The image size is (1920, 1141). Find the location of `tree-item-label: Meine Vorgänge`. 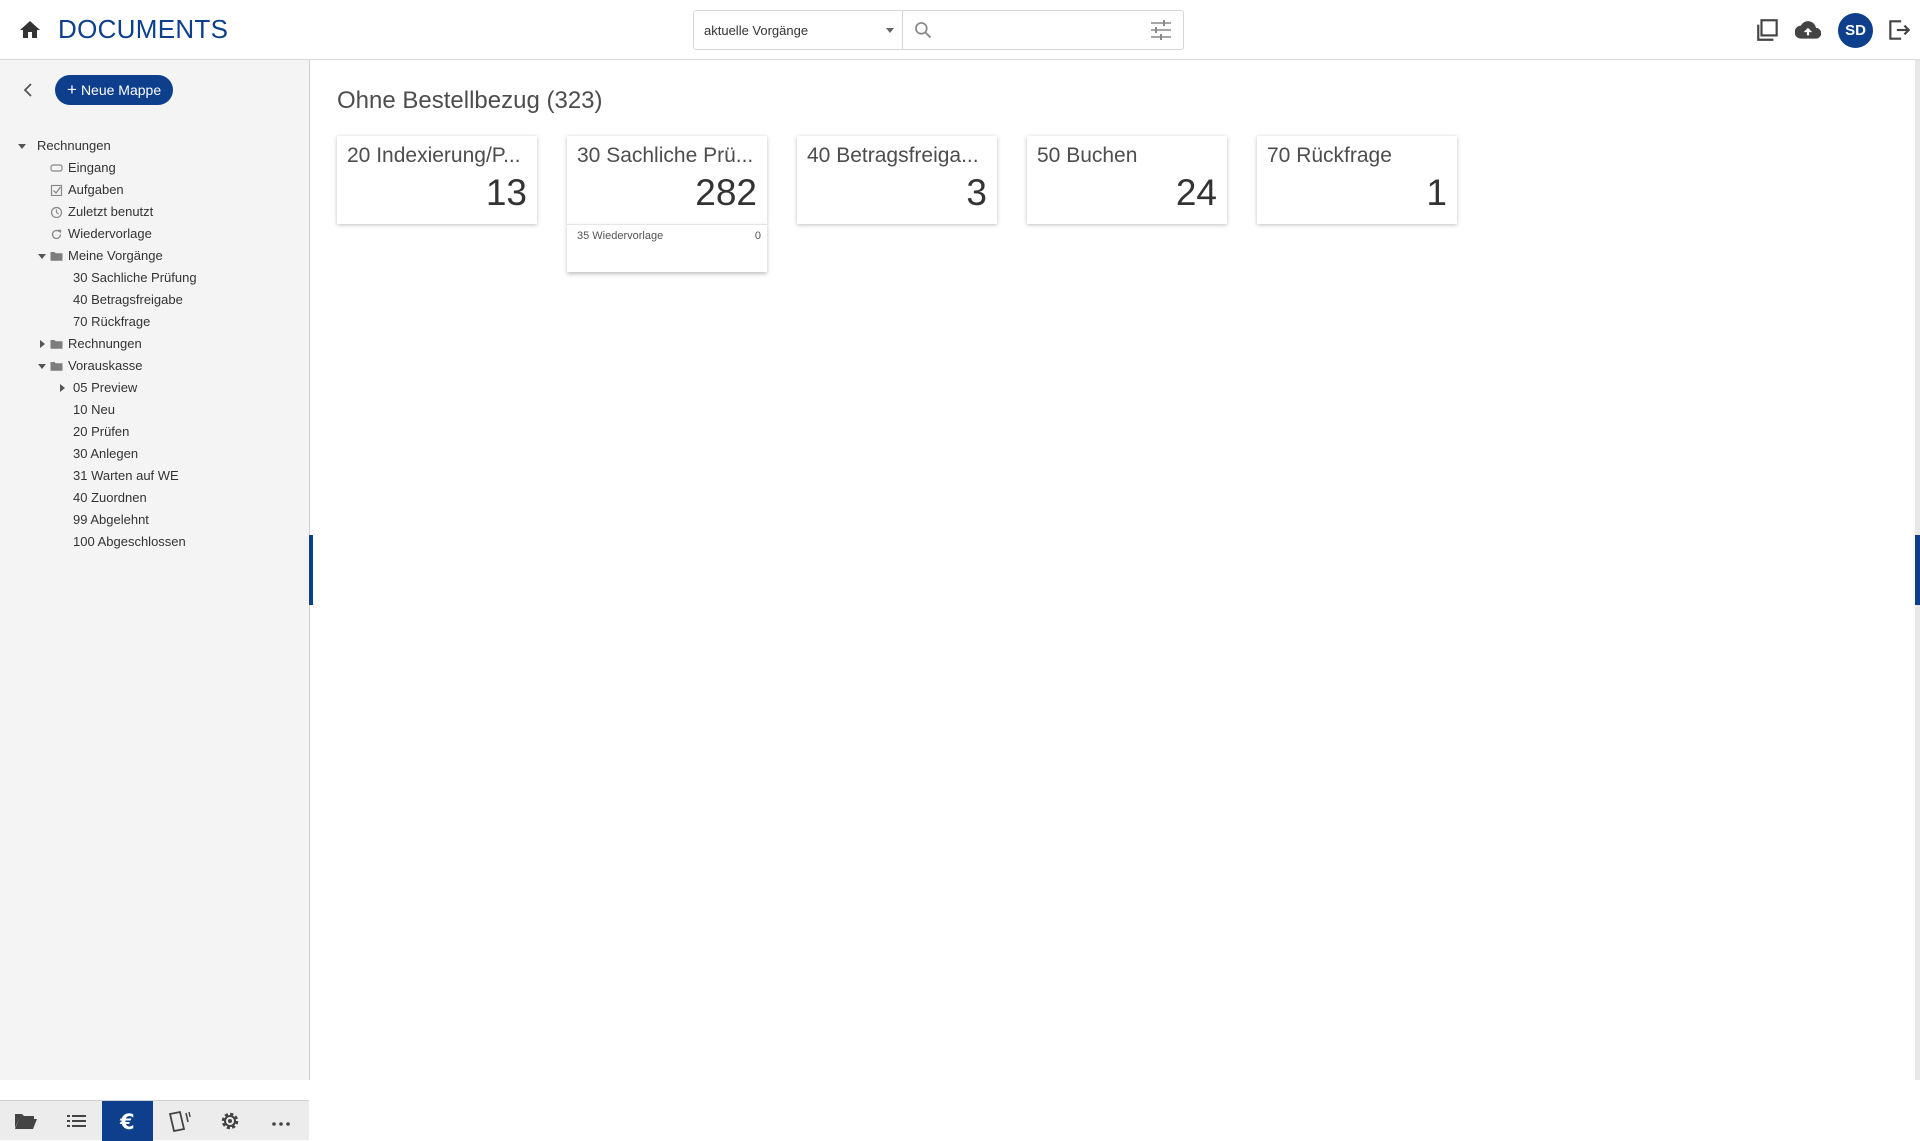

tree-item-label: Meine Vorgänge is located at coordinates (115, 255).